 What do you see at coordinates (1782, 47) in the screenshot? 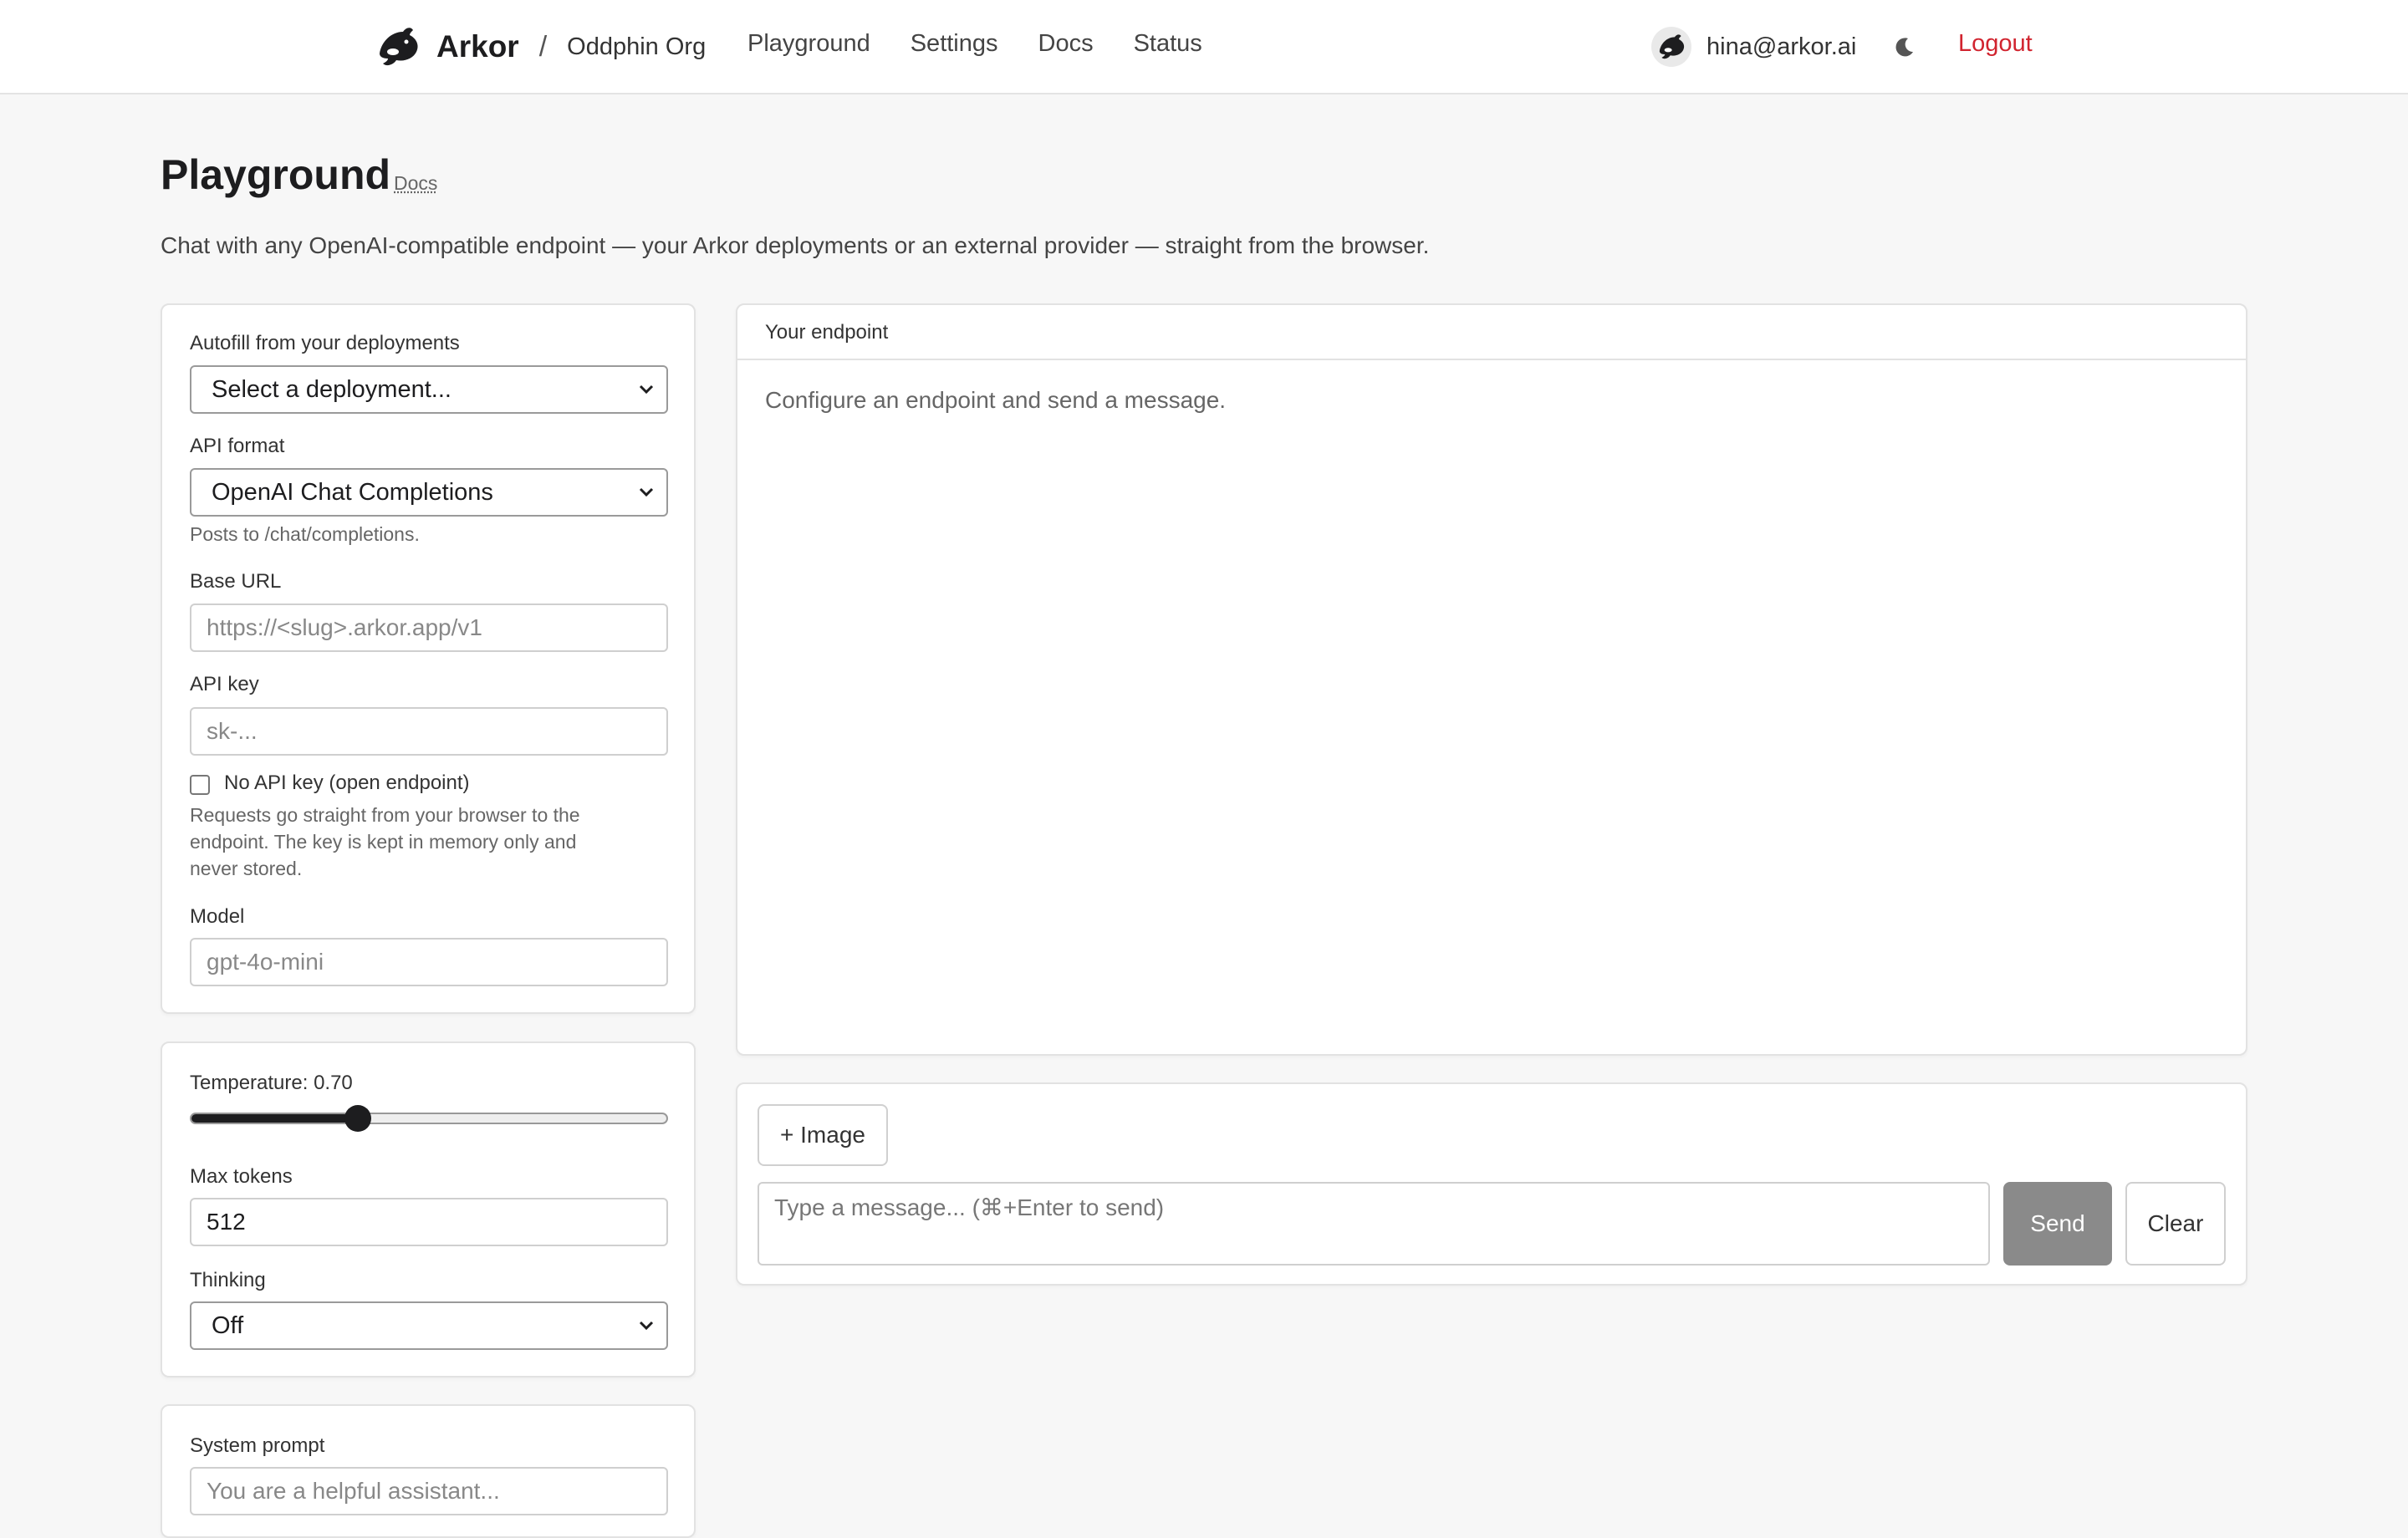
I see `user-email: hina@arkor.ai` at bounding box center [1782, 47].